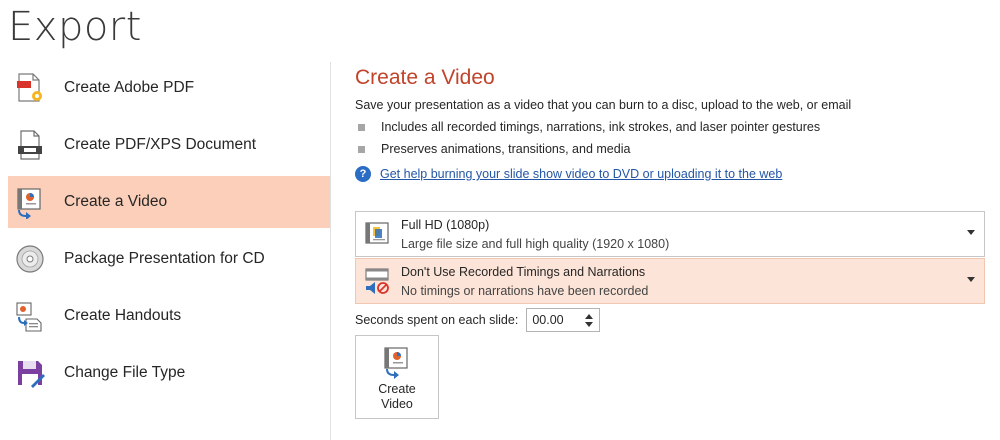 The height and width of the screenshot is (440, 1000). What do you see at coordinates (445, 224) in the screenshot?
I see `quality-title: Full HD (1080p)` at bounding box center [445, 224].